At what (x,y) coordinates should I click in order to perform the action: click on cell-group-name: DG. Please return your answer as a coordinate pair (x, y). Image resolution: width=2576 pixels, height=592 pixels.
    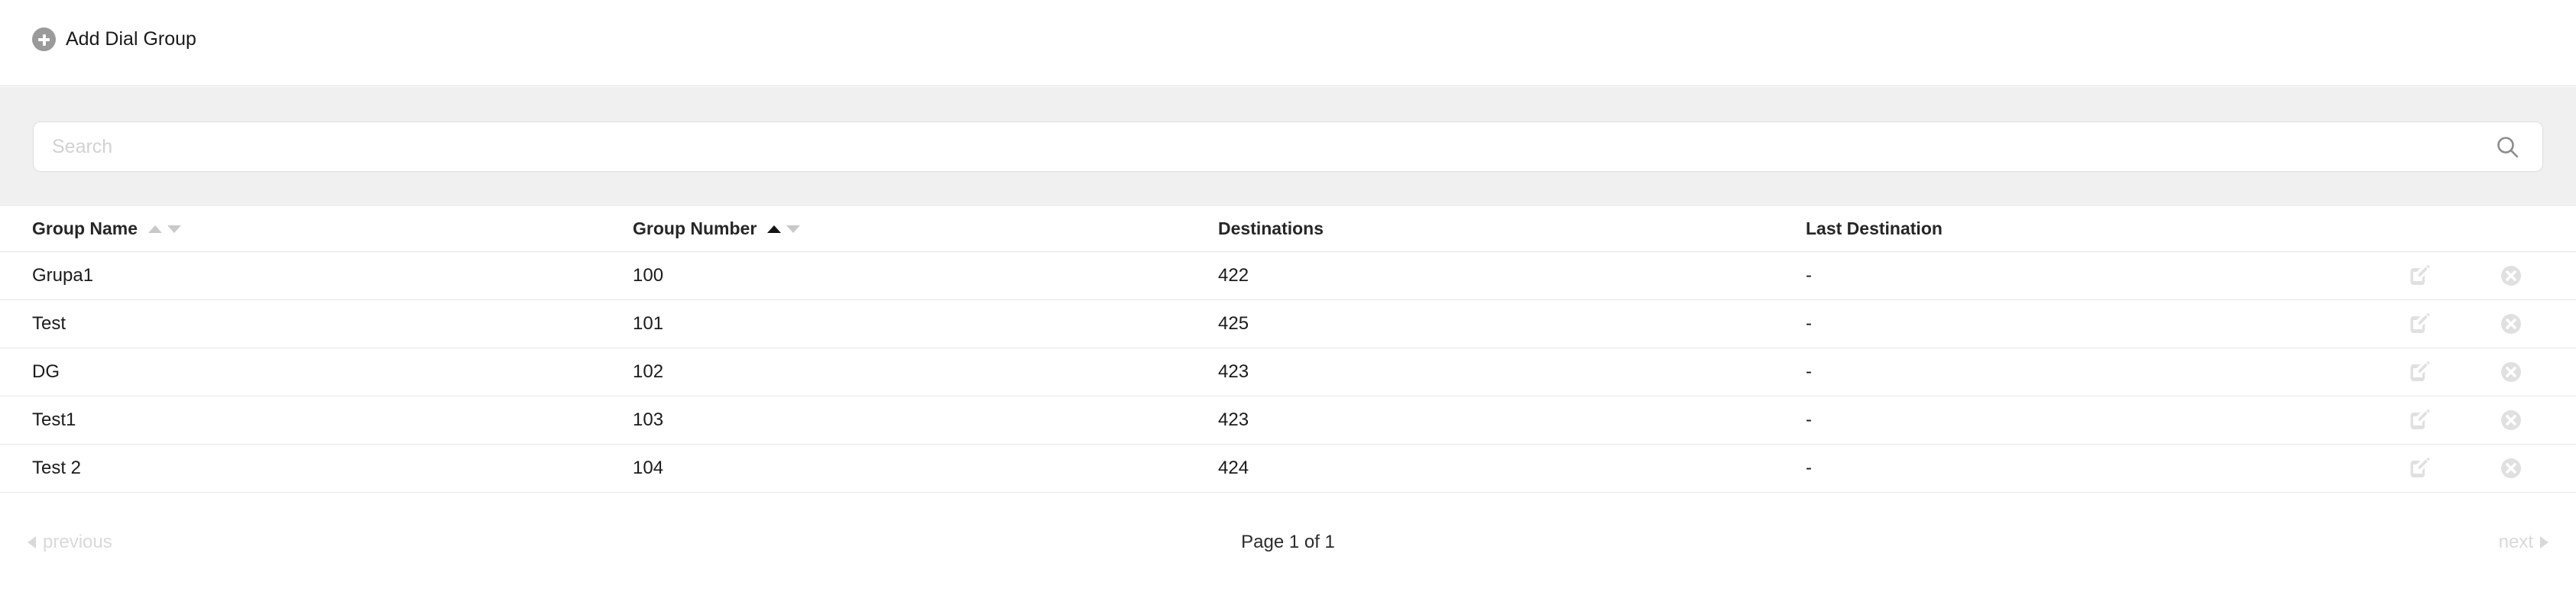
    Looking at the image, I should click on (46, 372).